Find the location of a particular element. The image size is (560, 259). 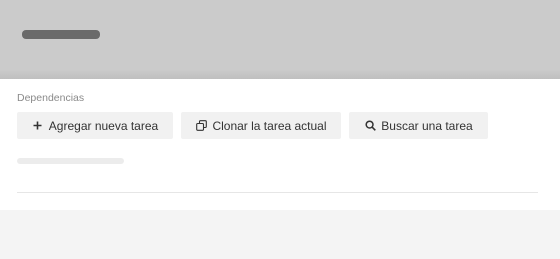

title-placeholder is located at coordinates (61, 34).